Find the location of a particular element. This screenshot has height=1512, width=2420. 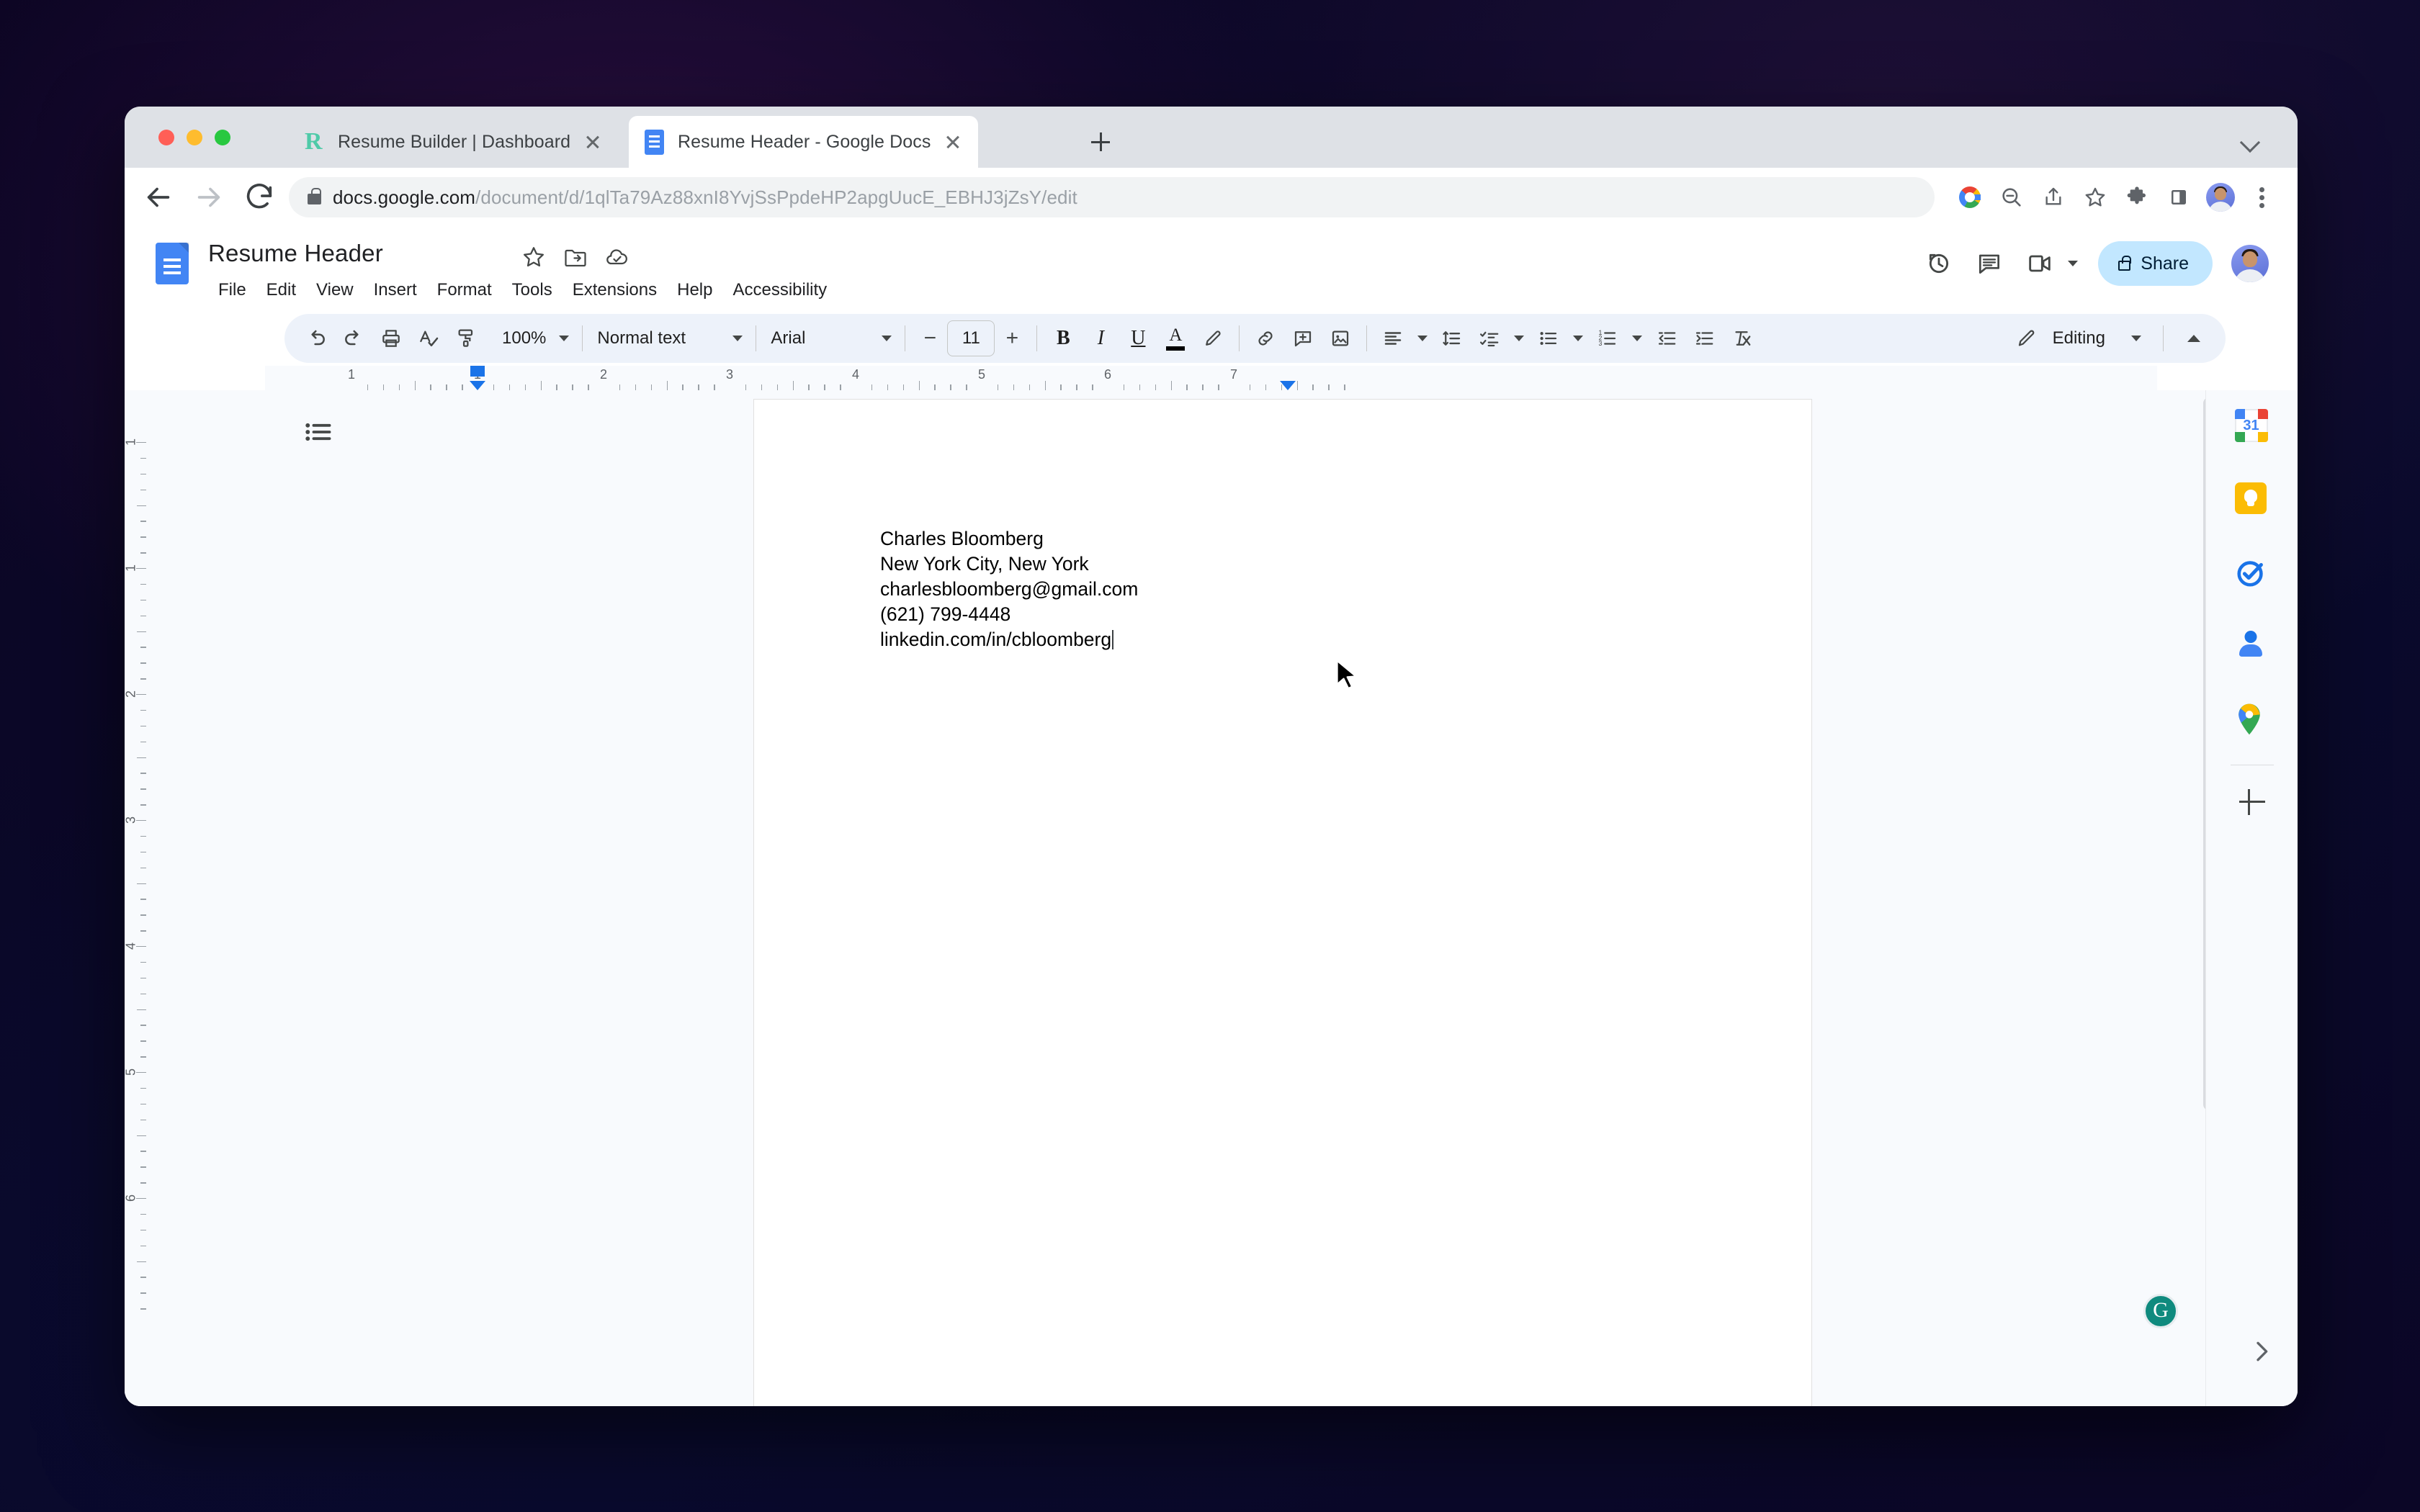

menu-tools: Tools is located at coordinates (532, 290).